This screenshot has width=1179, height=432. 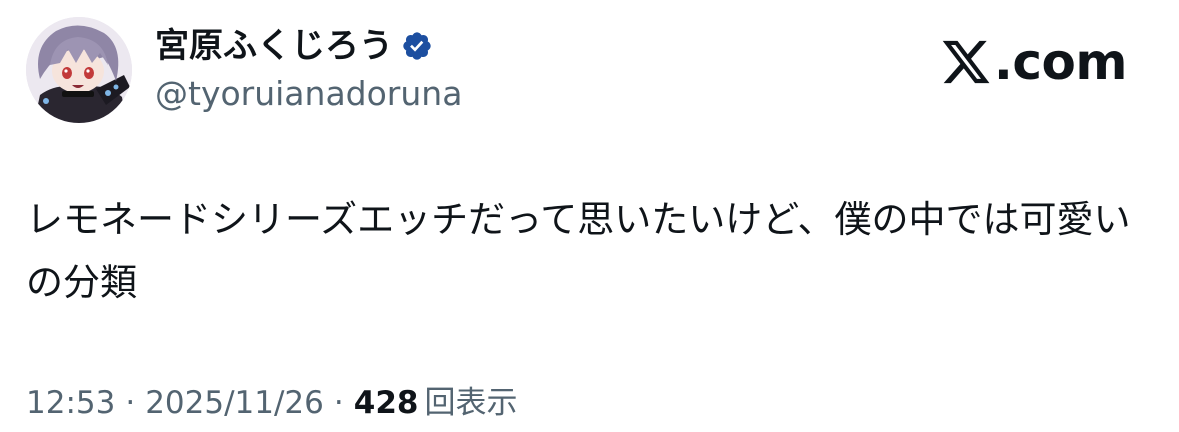 What do you see at coordinates (966, 62) in the screenshot?
I see `x-logo-icon` at bounding box center [966, 62].